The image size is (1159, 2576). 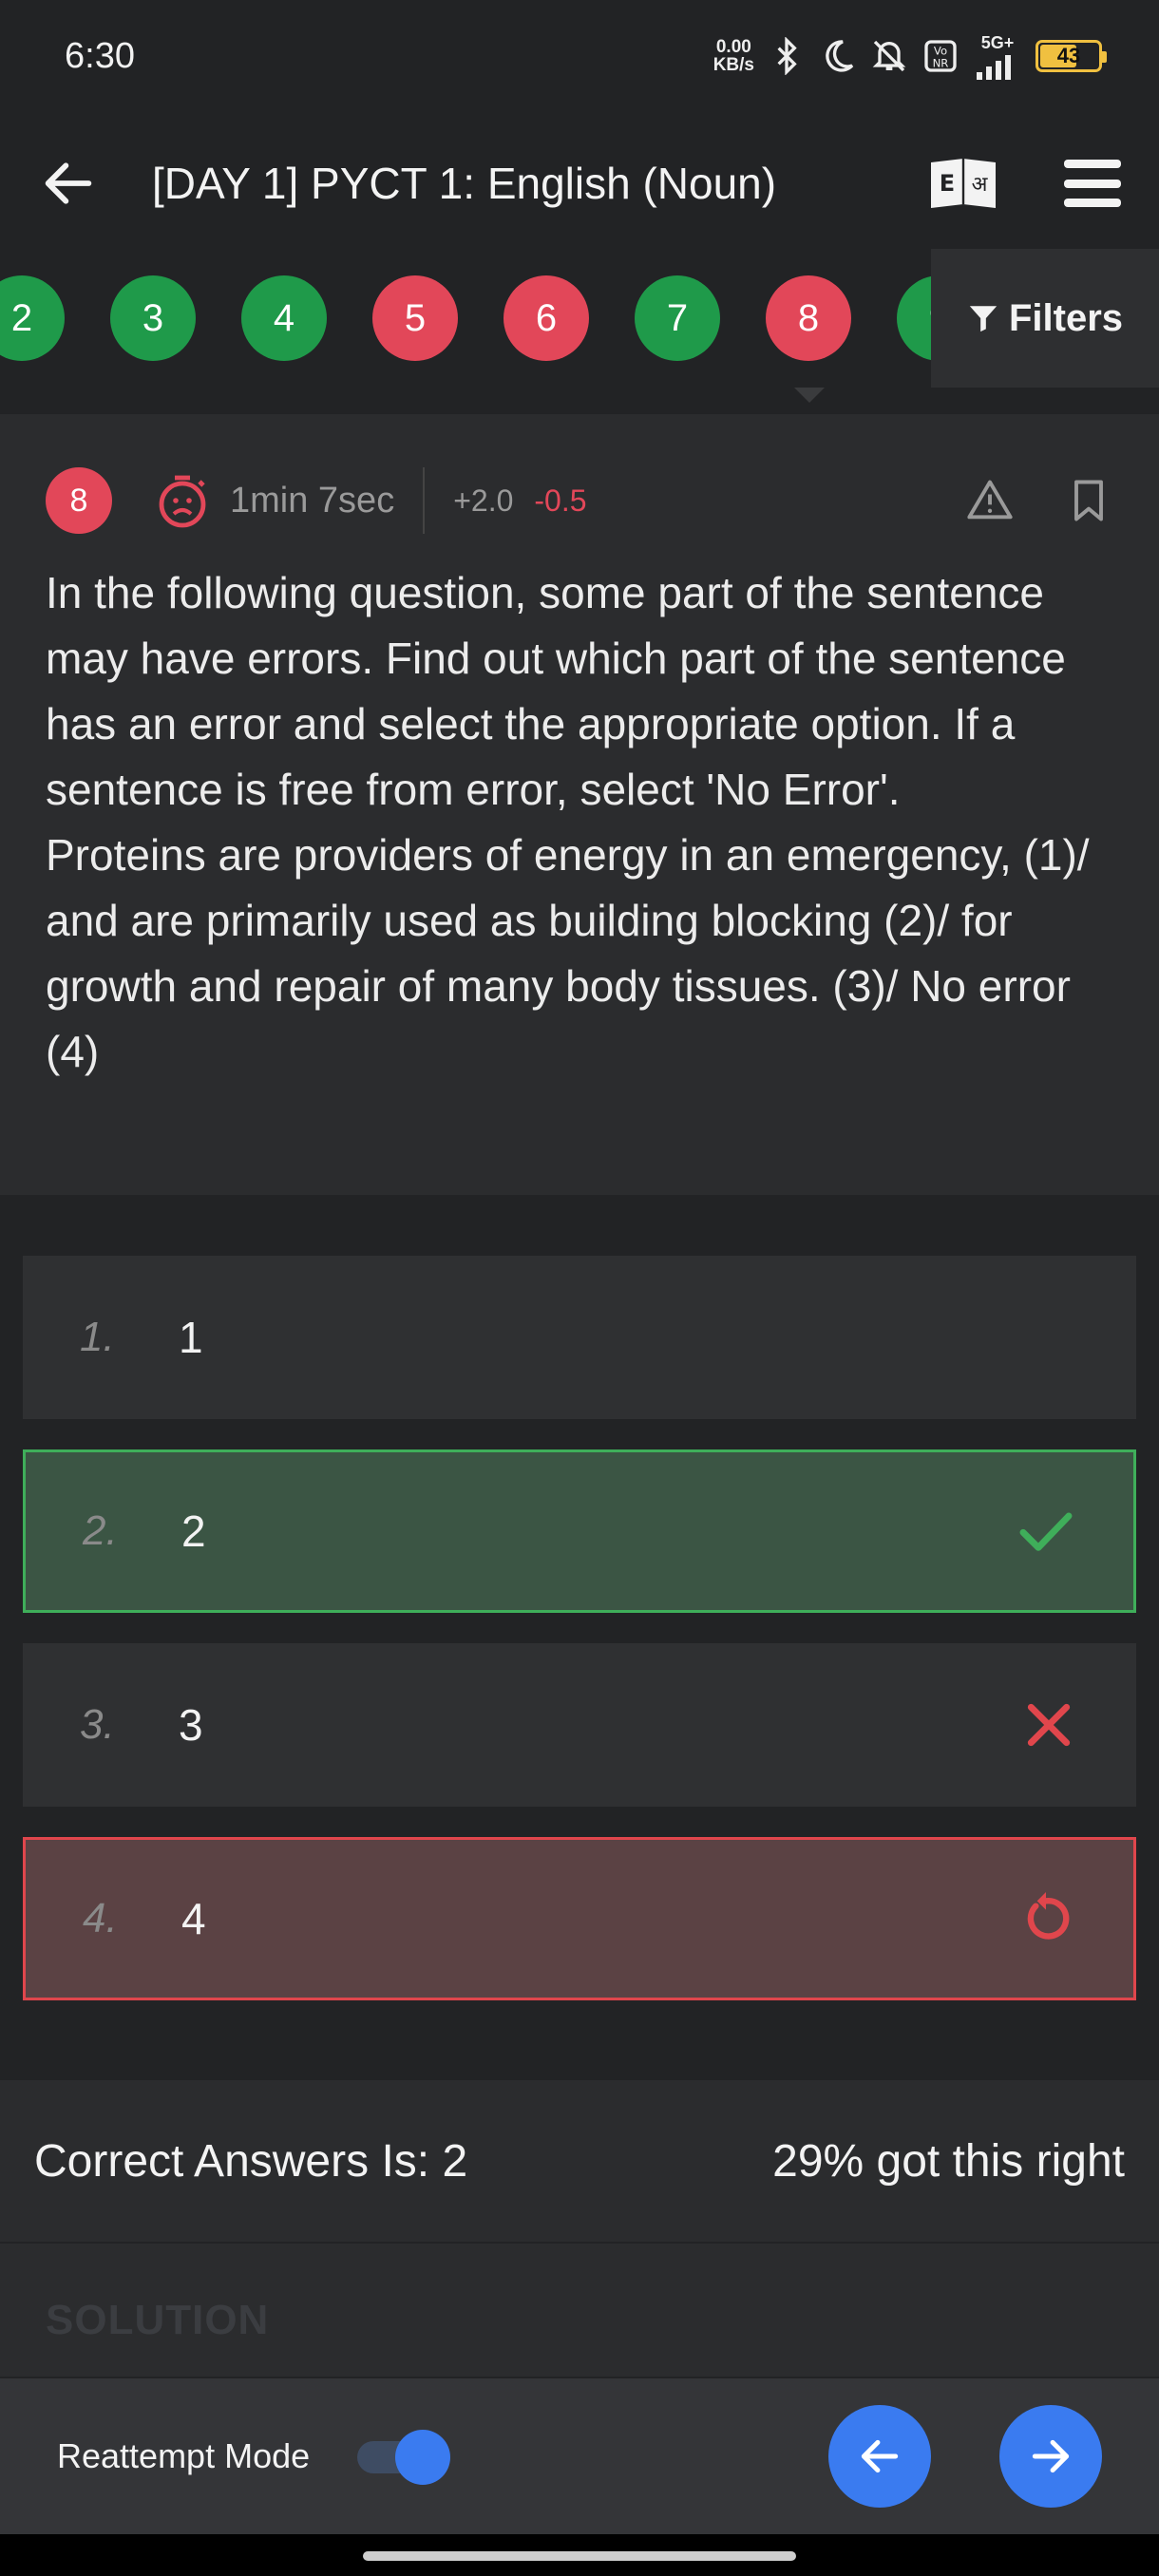 I want to click on negative-marks: -0.5, so click(x=560, y=500).